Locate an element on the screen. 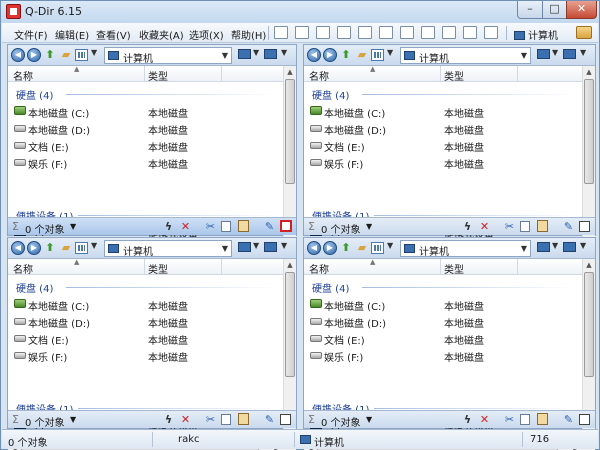  layout-horizontal-icon is located at coordinates (323, 32).